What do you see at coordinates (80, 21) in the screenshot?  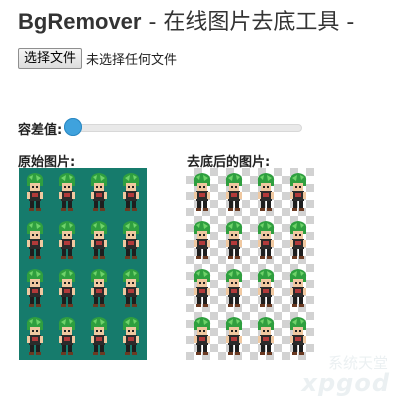 I see `app-brand: BgRemover` at bounding box center [80, 21].